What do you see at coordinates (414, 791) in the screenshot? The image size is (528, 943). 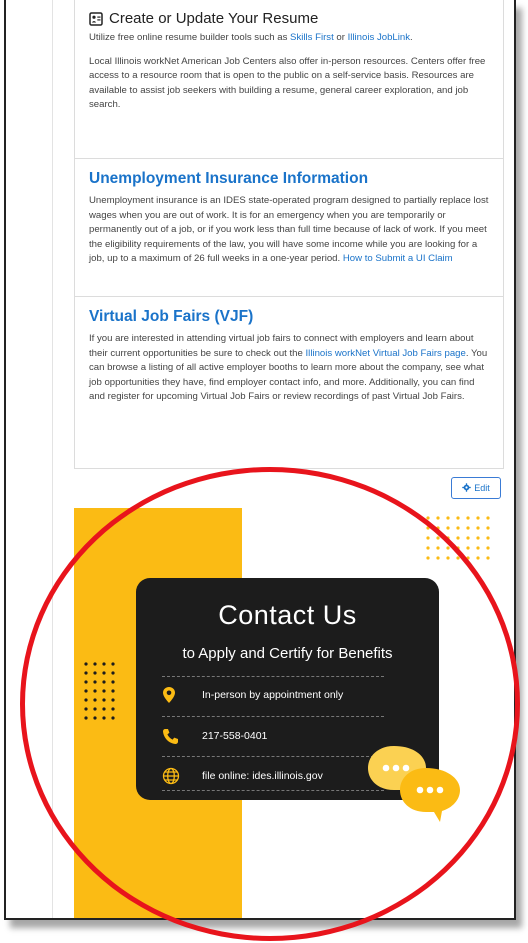 I see `chat-bubble-icon` at bounding box center [414, 791].